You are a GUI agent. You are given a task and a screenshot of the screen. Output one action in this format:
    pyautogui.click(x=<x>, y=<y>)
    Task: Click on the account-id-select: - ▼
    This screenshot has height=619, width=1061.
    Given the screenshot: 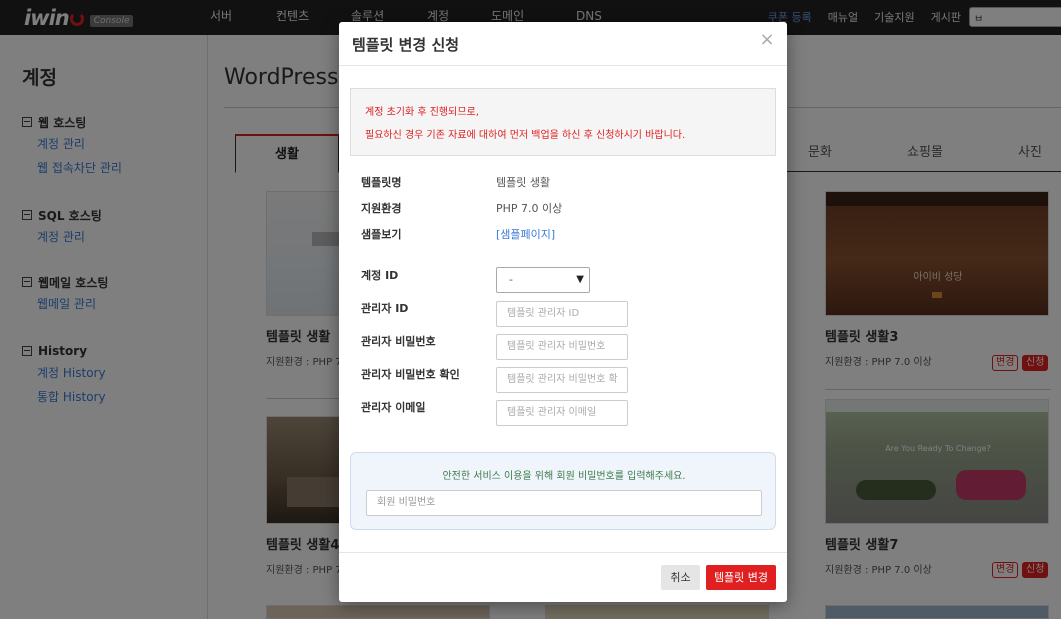 What is the action you would take?
    pyautogui.click(x=543, y=280)
    